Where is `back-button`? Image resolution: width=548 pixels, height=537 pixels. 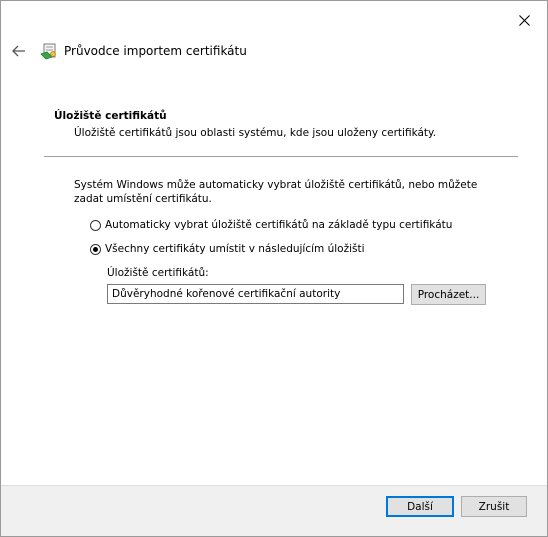
back-button is located at coordinates (19, 51).